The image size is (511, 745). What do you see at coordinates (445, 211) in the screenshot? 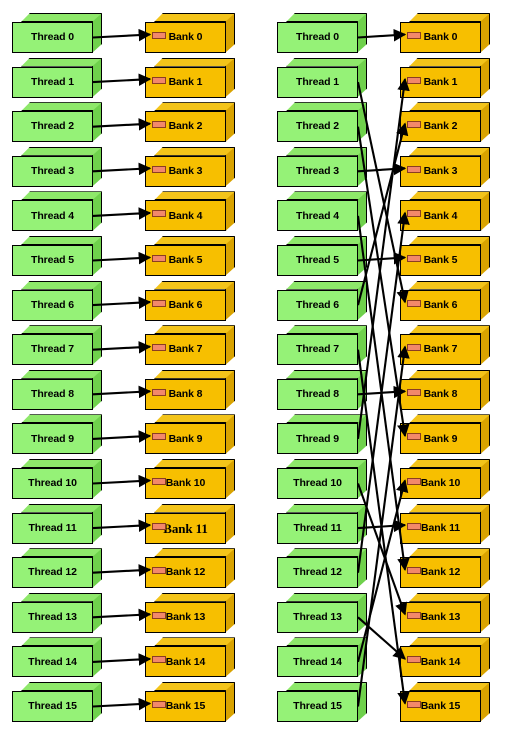
I see `bank-box-4-right-diagram: Bank 4` at bounding box center [445, 211].